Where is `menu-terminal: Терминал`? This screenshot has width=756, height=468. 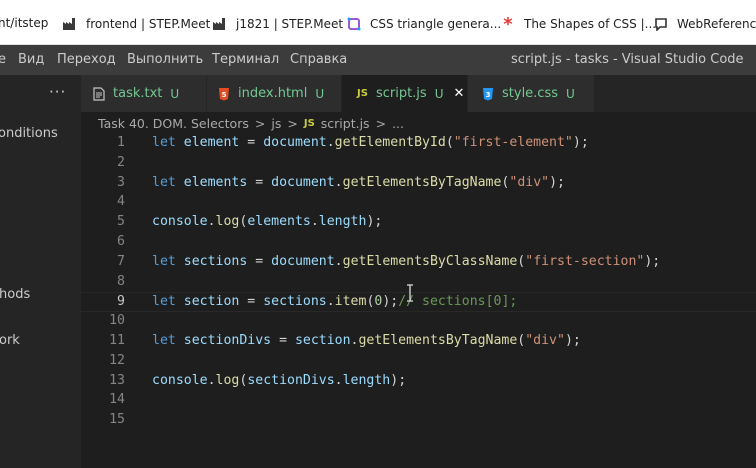 menu-terminal: Терминал is located at coordinates (245, 59).